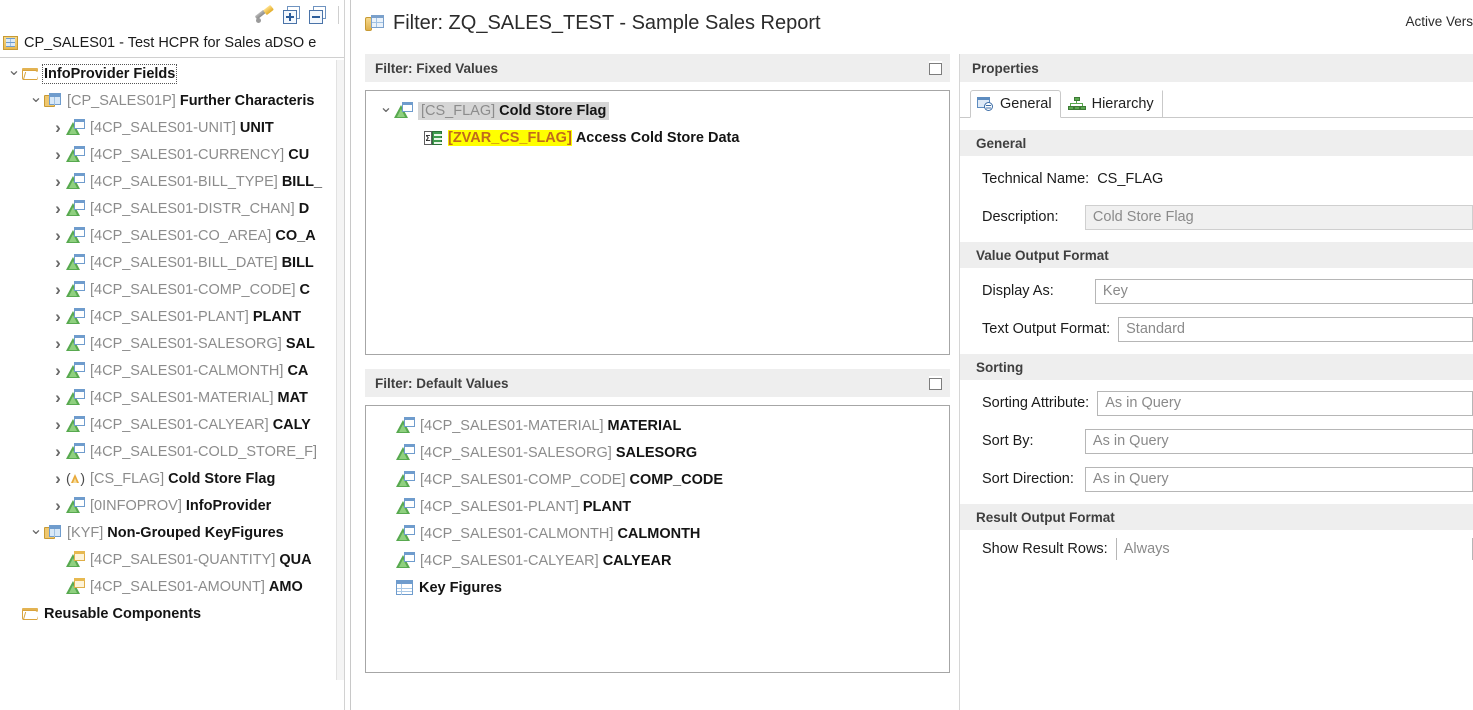  Describe the element at coordinates (172, 127) in the screenshot. I see `tree-item: [4CP_SALES01-UNIT] UNIT` at that location.